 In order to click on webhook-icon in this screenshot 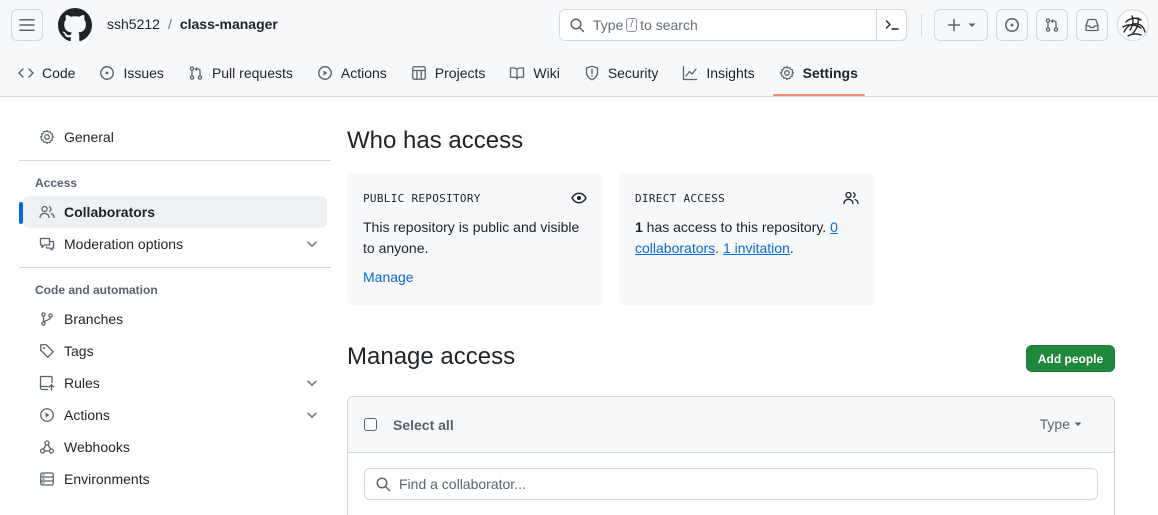, I will do `click(47, 447)`.